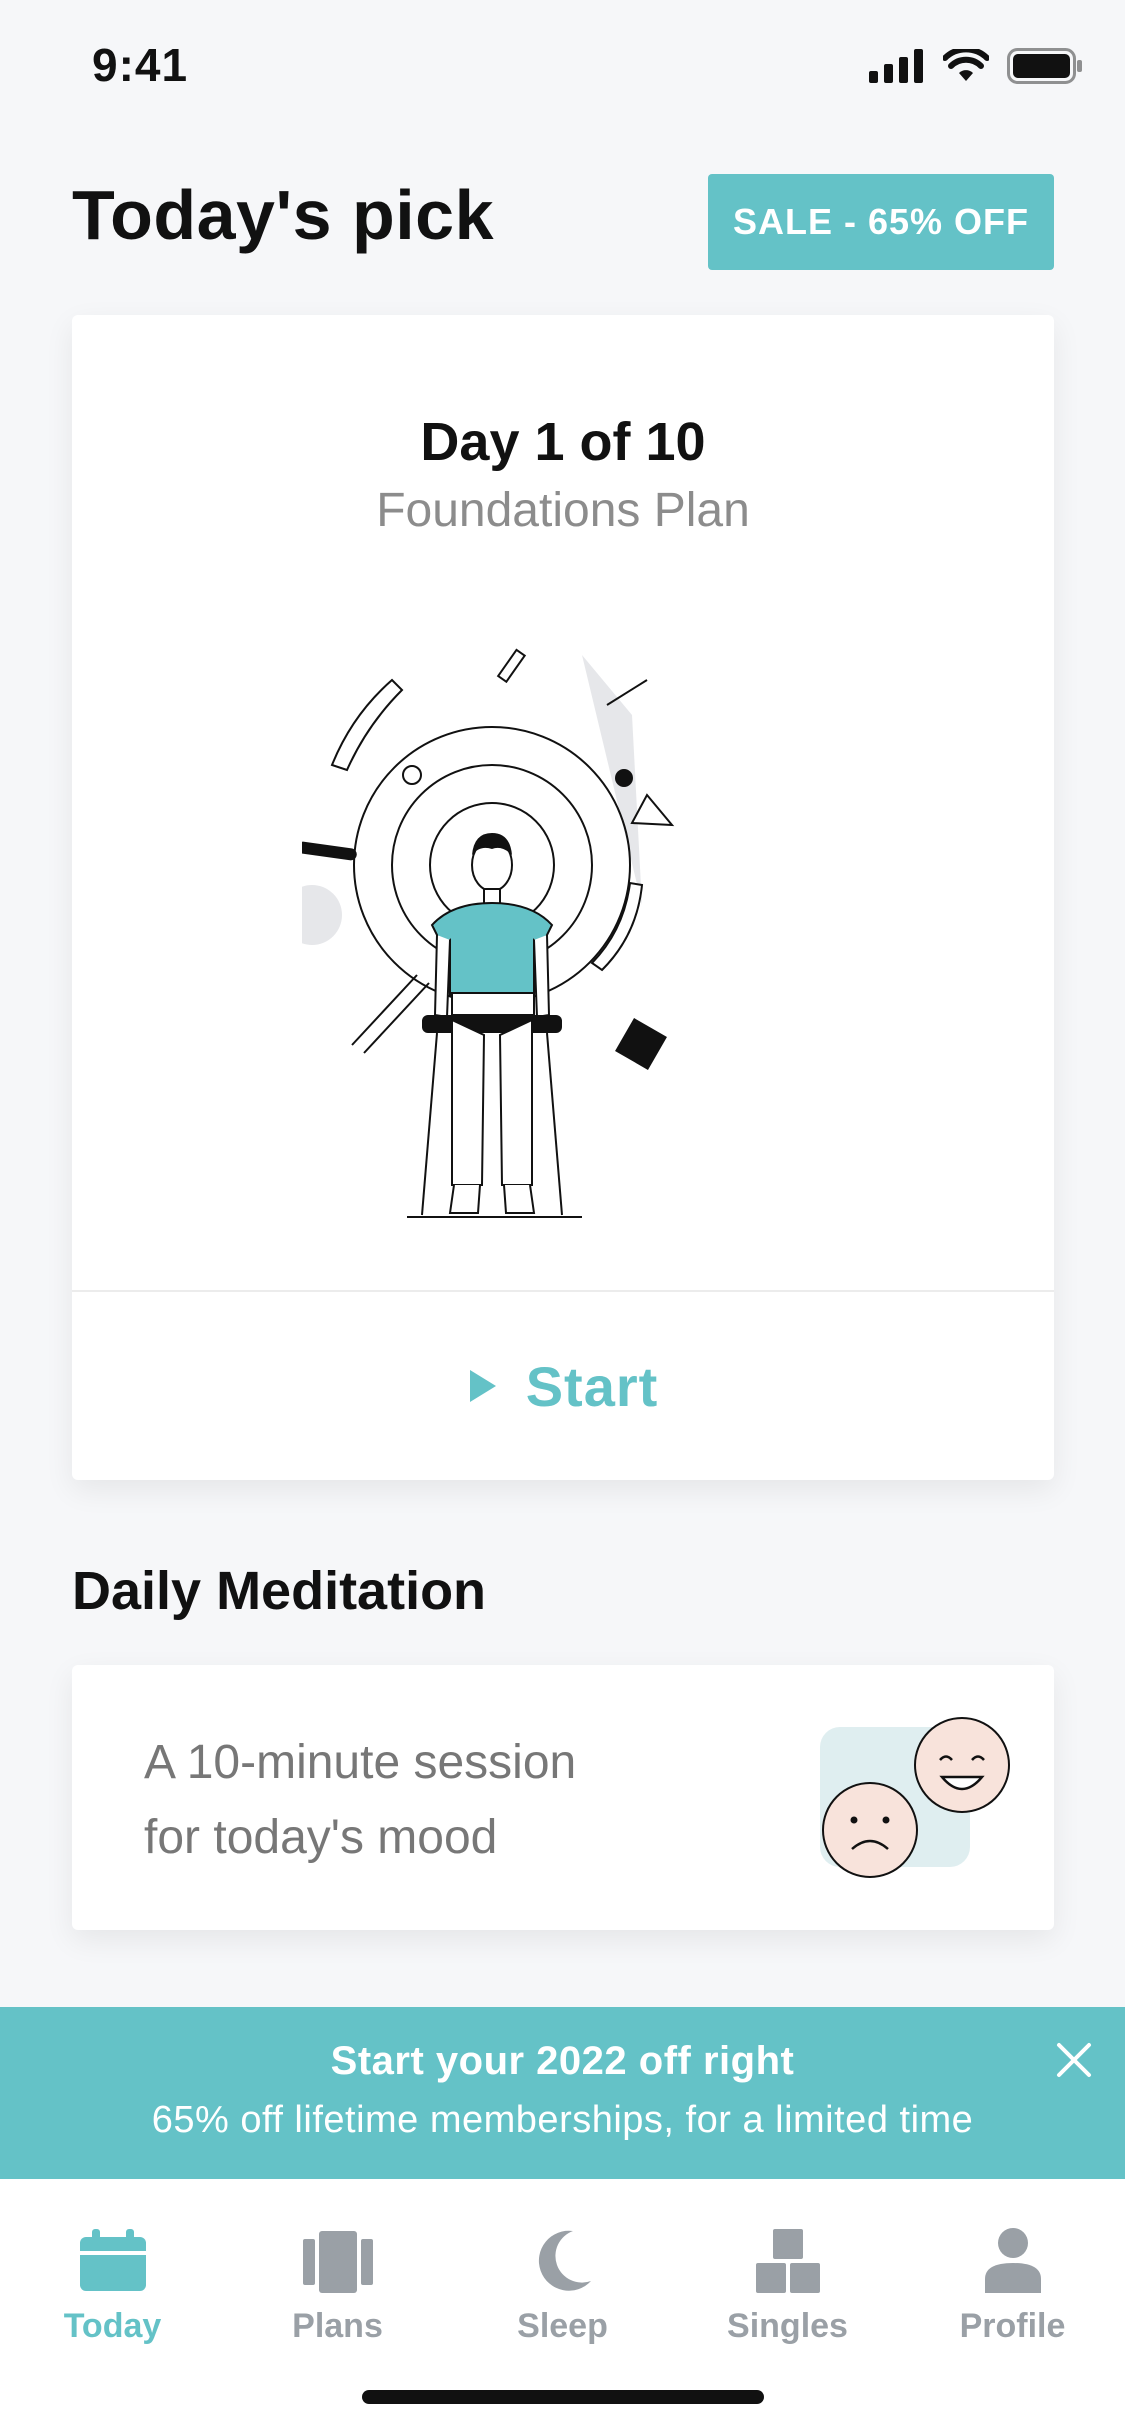  I want to click on cellular-signal-icon, so click(896, 66).